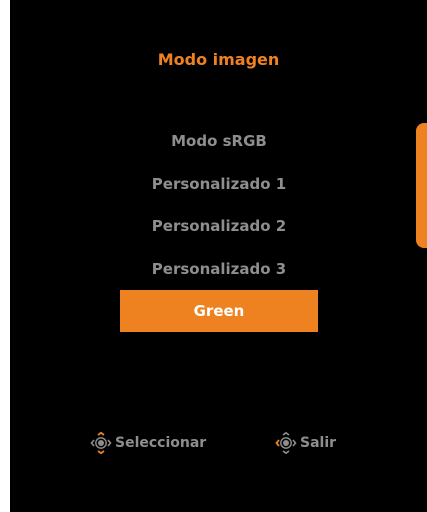 The width and height of the screenshot is (427, 512). Describe the element at coordinates (218, 59) in the screenshot. I see `menu-title: Modo imagen` at that location.